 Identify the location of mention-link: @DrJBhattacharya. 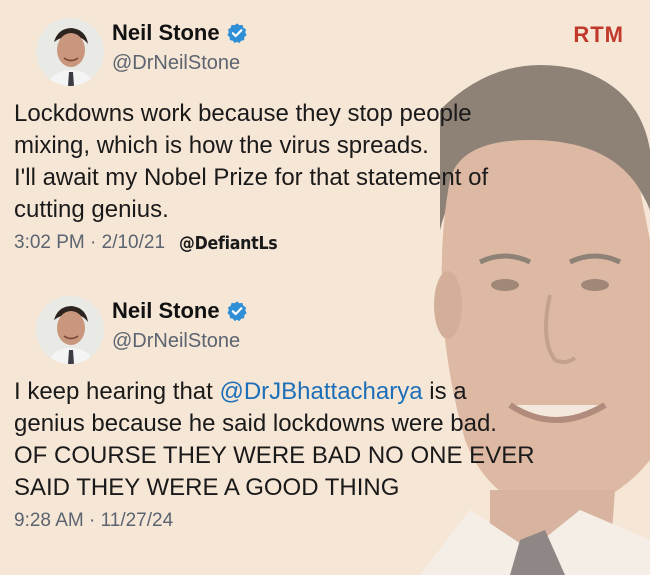
(320, 391).